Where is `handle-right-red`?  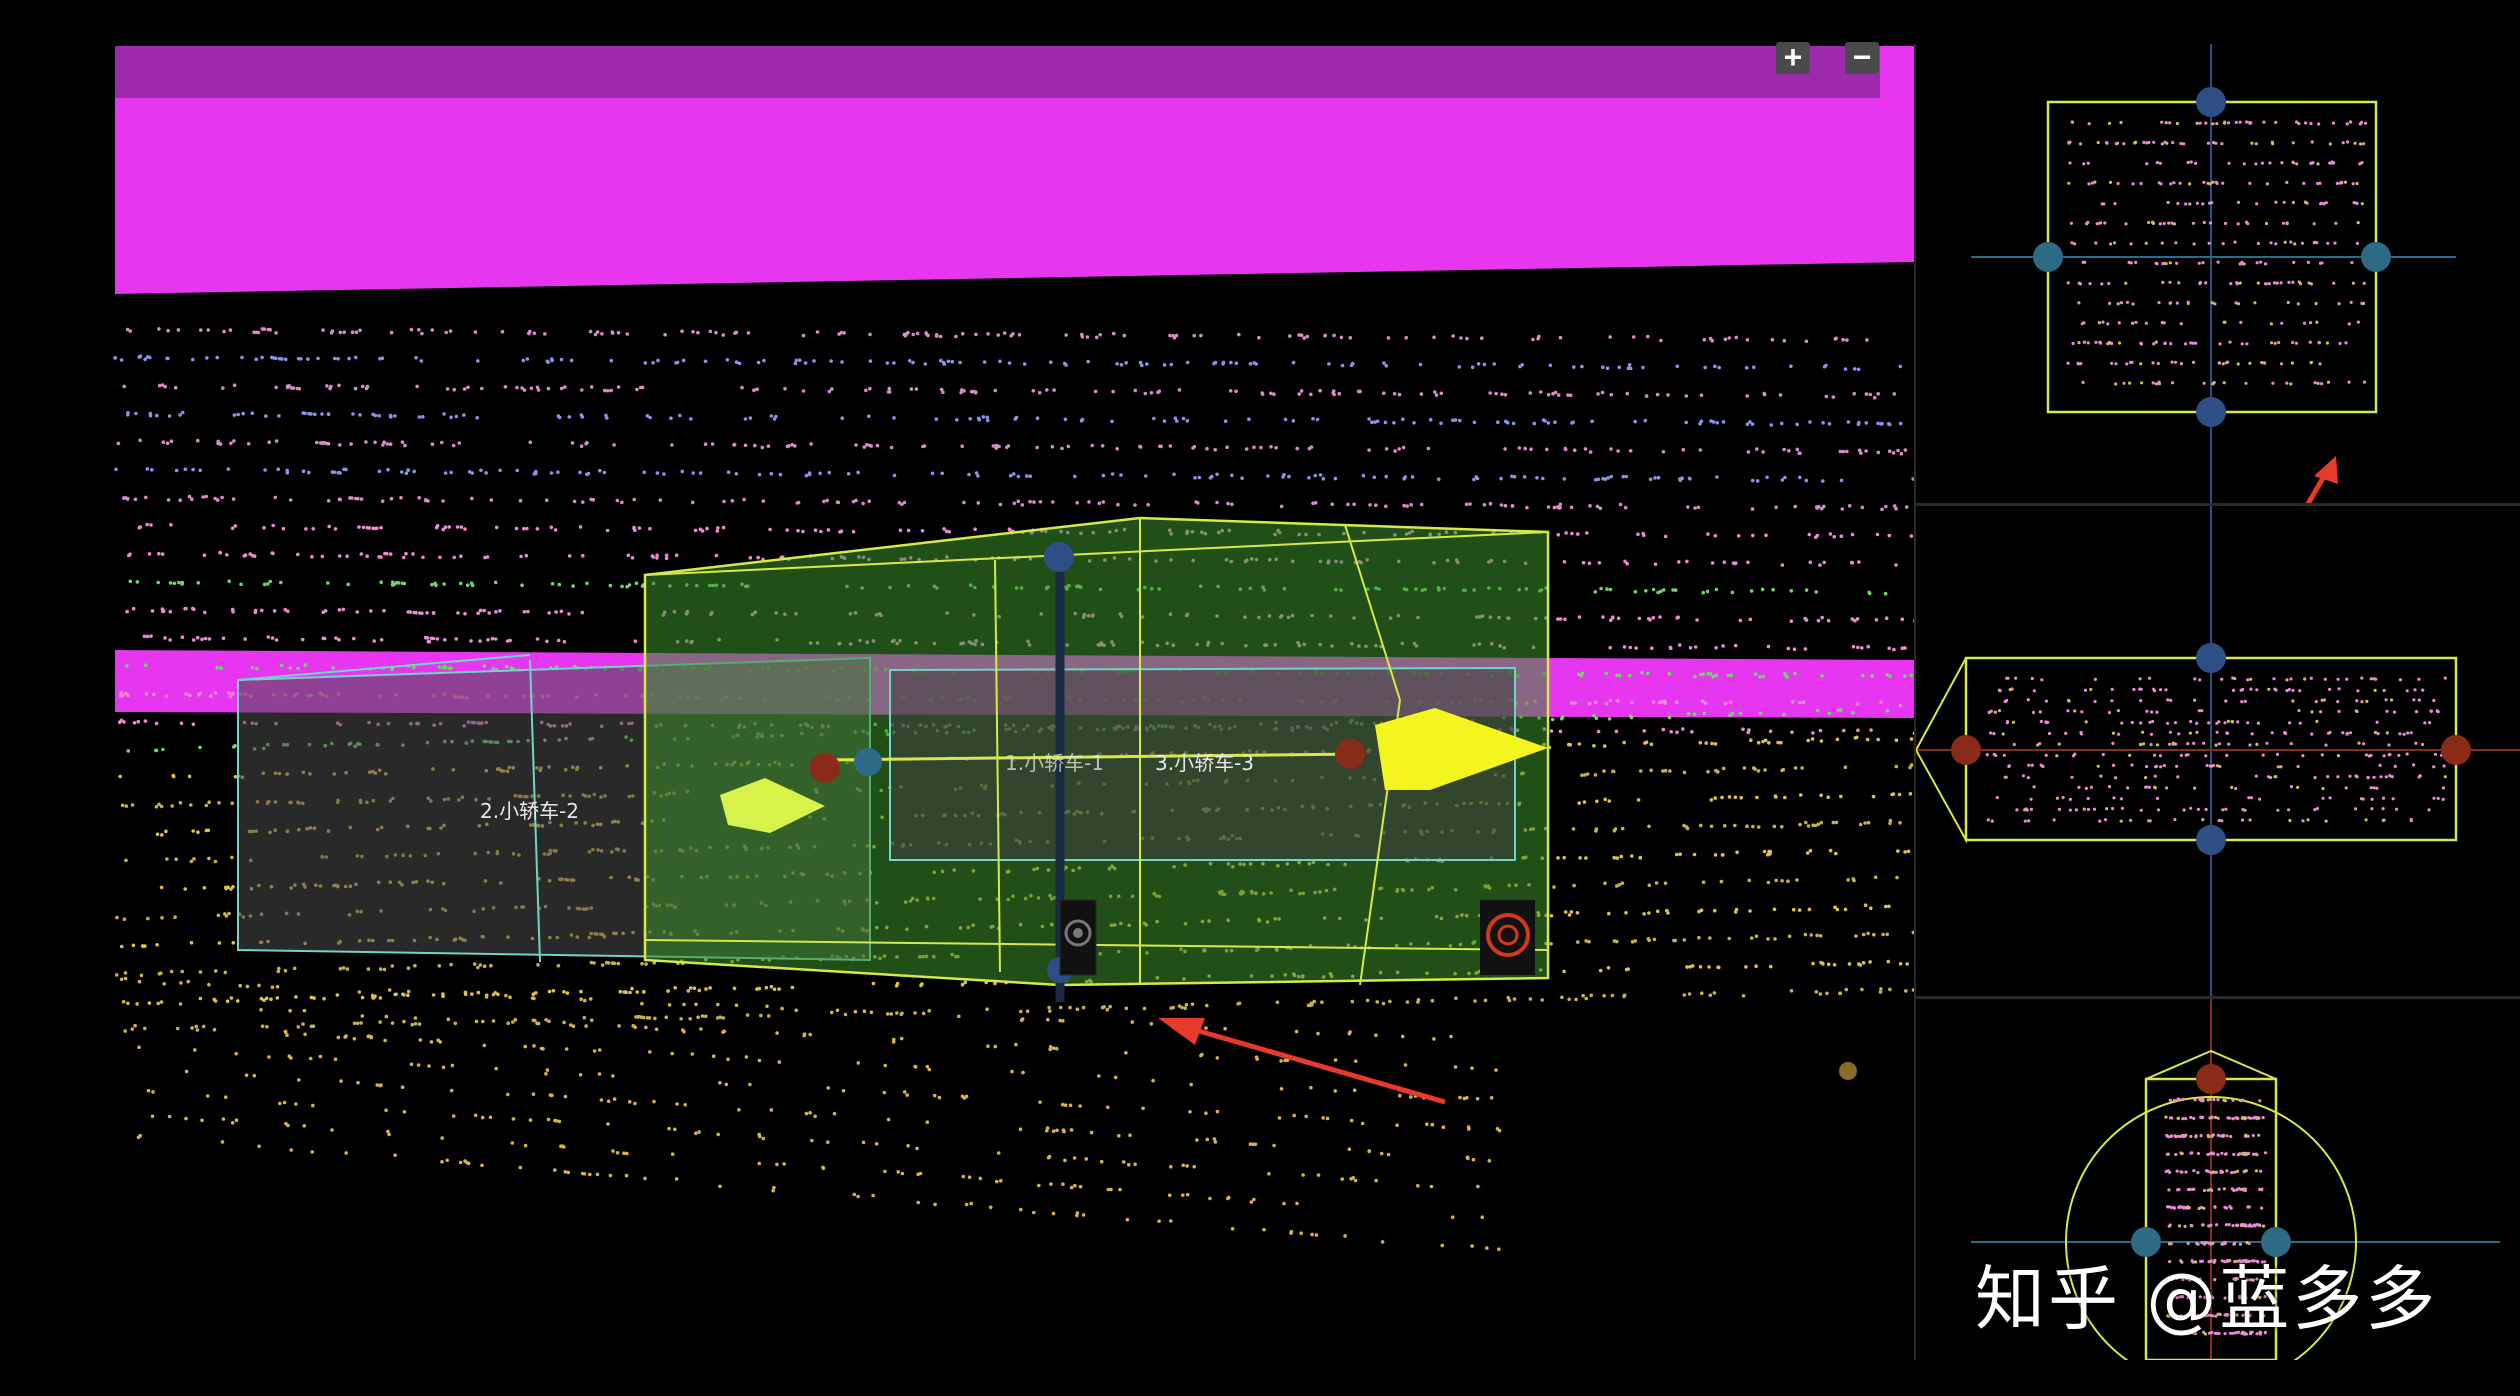 handle-right-red is located at coordinates (1350, 754).